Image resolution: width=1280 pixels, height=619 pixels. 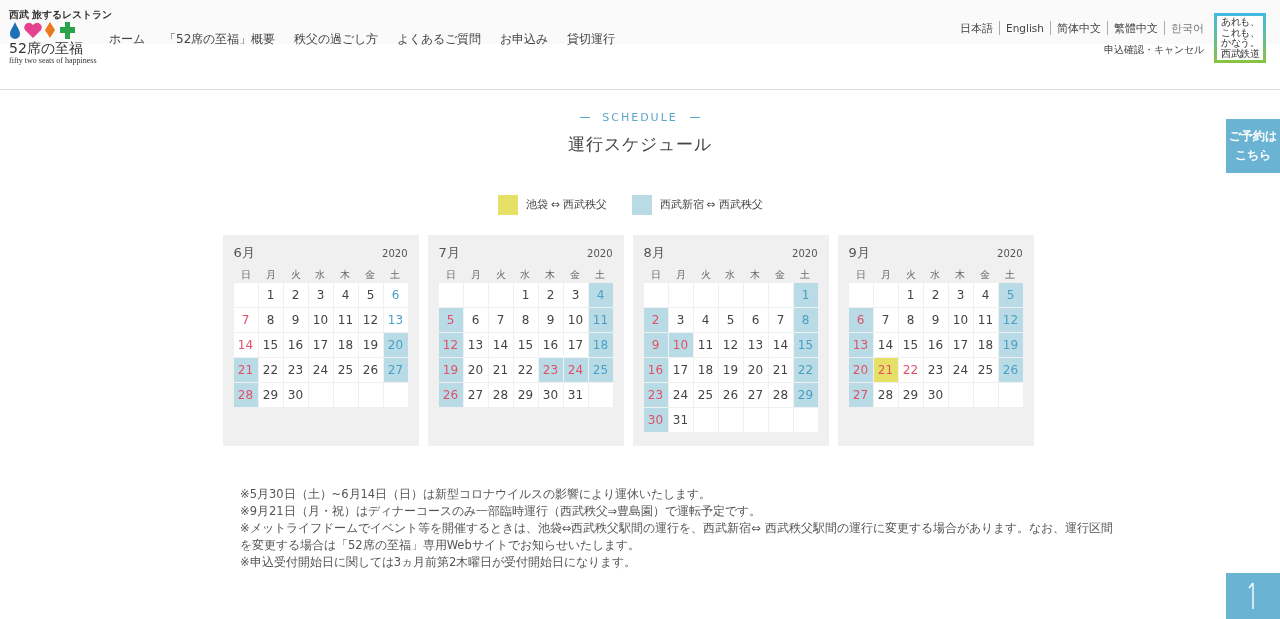 I want to click on nav-link: 「52席の至福」概要, so click(x=220, y=39).